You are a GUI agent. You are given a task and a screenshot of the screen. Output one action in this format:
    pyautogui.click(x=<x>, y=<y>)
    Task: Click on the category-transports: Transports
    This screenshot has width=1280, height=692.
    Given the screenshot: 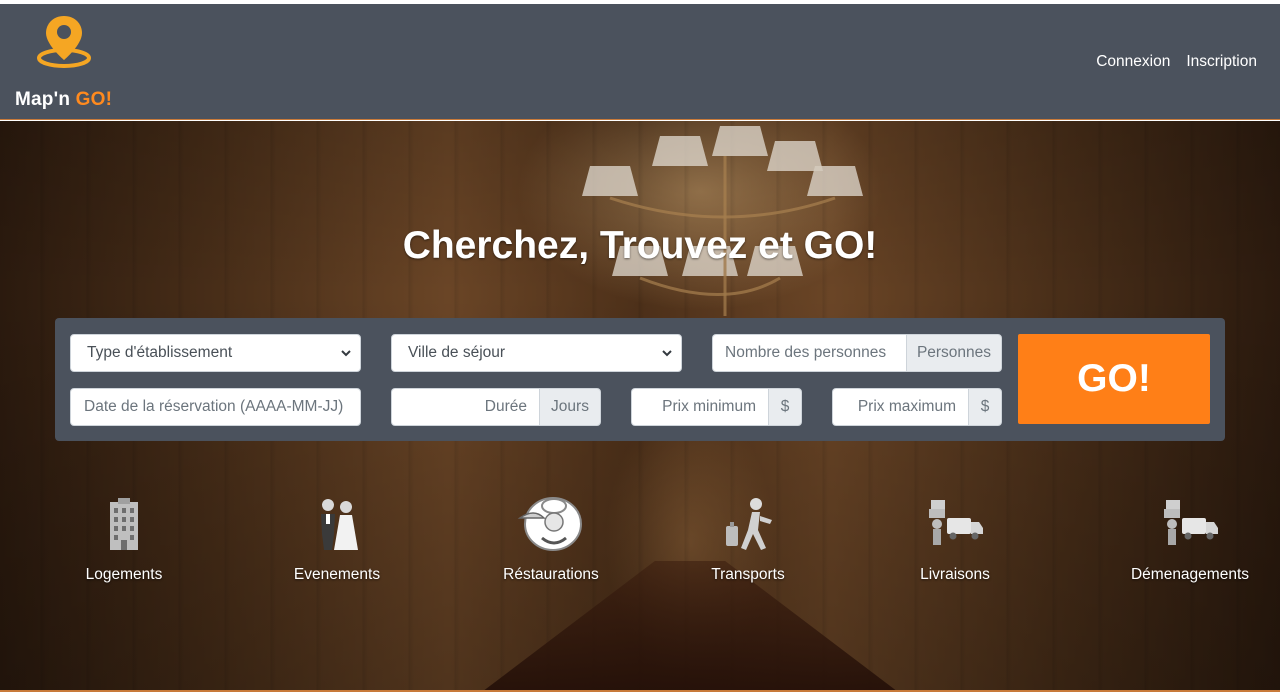 What is the action you would take?
    pyautogui.click(x=748, y=540)
    